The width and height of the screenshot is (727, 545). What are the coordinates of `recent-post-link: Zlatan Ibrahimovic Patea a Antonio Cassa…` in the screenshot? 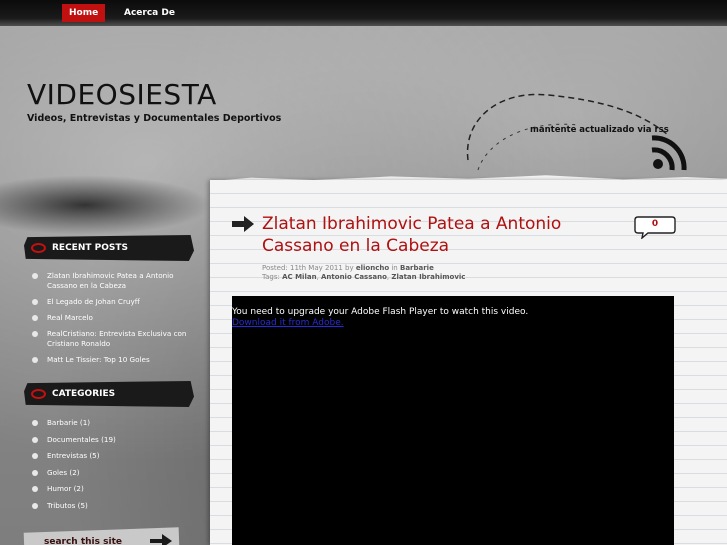 It's located at (110, 280).